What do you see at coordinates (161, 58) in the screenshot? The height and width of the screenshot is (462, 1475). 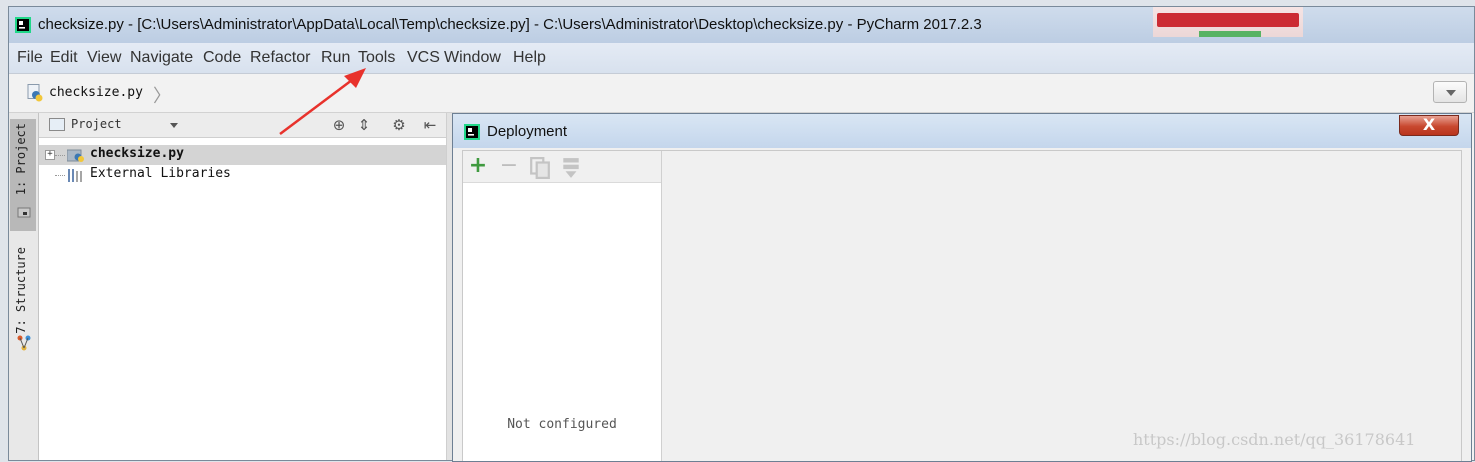 I see `menu-navigate: Navigate` at bounding box center [161, 58].